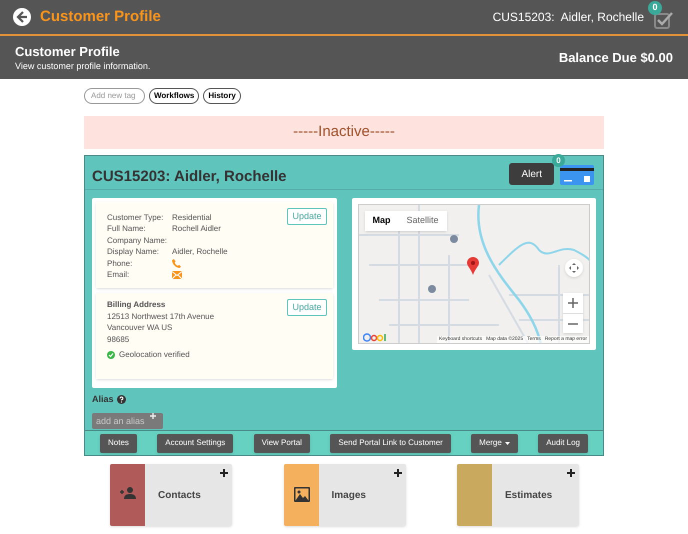  Describe the element at coordinates (381, 221) in the screenshot. I see `map-type-tab: Map` at that location.